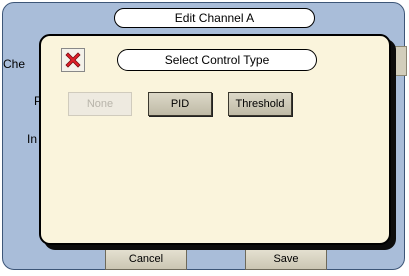 The height and width of the screenshot is (276, 409). I want to click on obscured-button, so click(398, 61).